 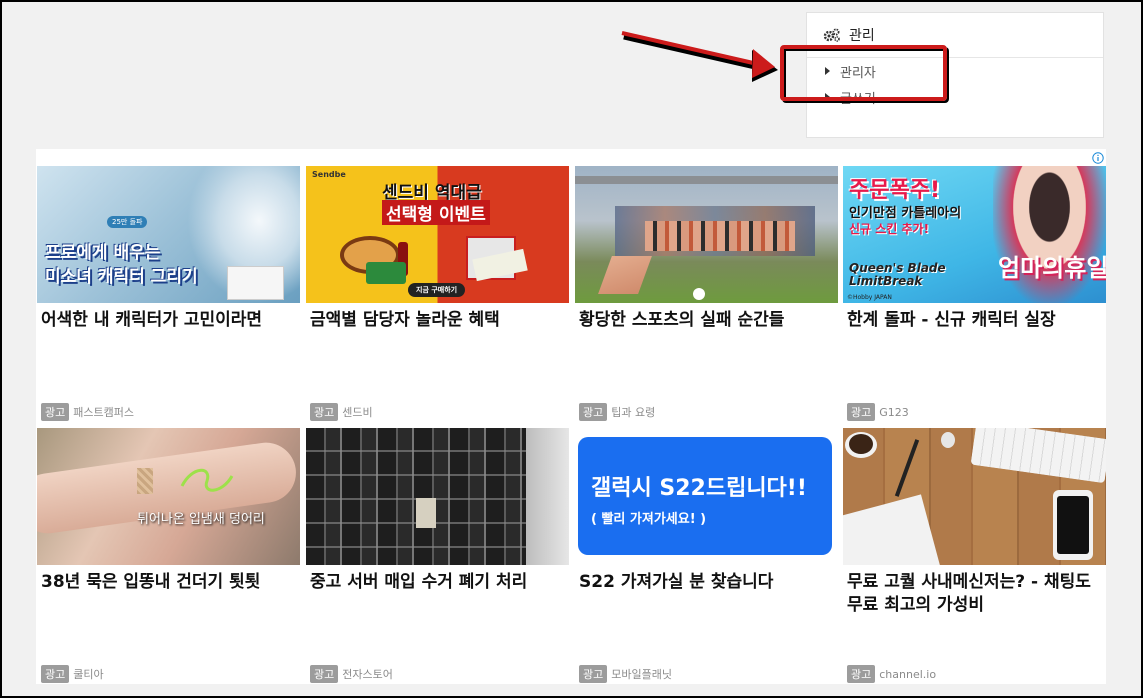 What do you see at coordinates (329, 174) in the screenshot?
I see `ad-image-text: Sendbe` at bounding box center [329, 174].